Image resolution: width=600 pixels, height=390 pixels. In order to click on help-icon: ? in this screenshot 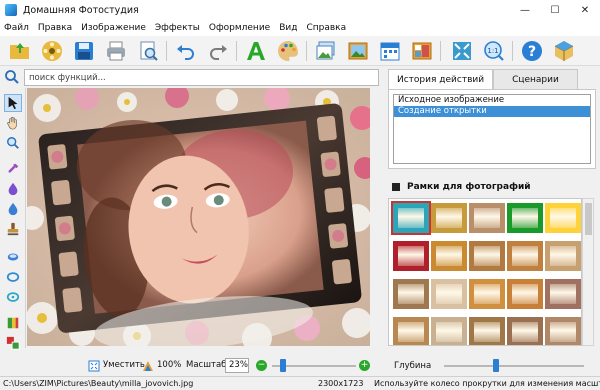, I will do `click(532, 51)`.